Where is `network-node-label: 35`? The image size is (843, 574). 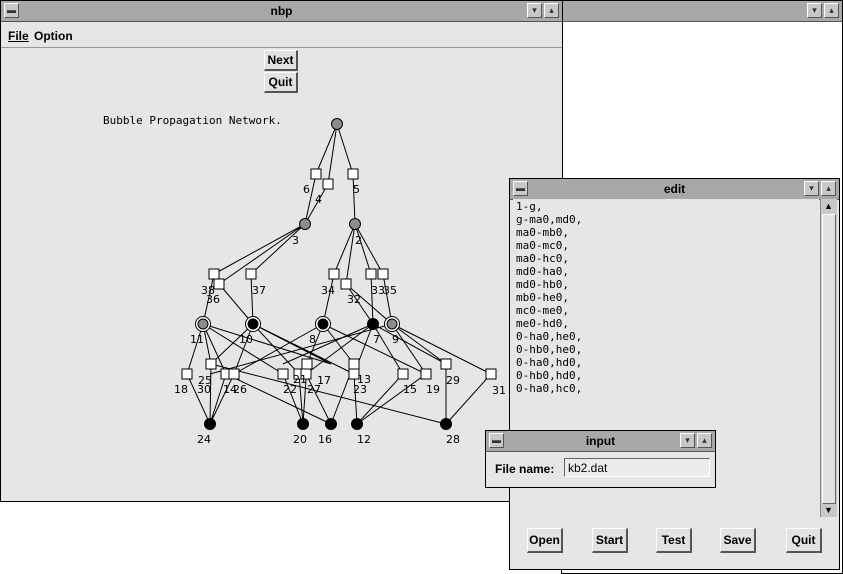
network-node-label: 35 is located at coordinates (390, 290).